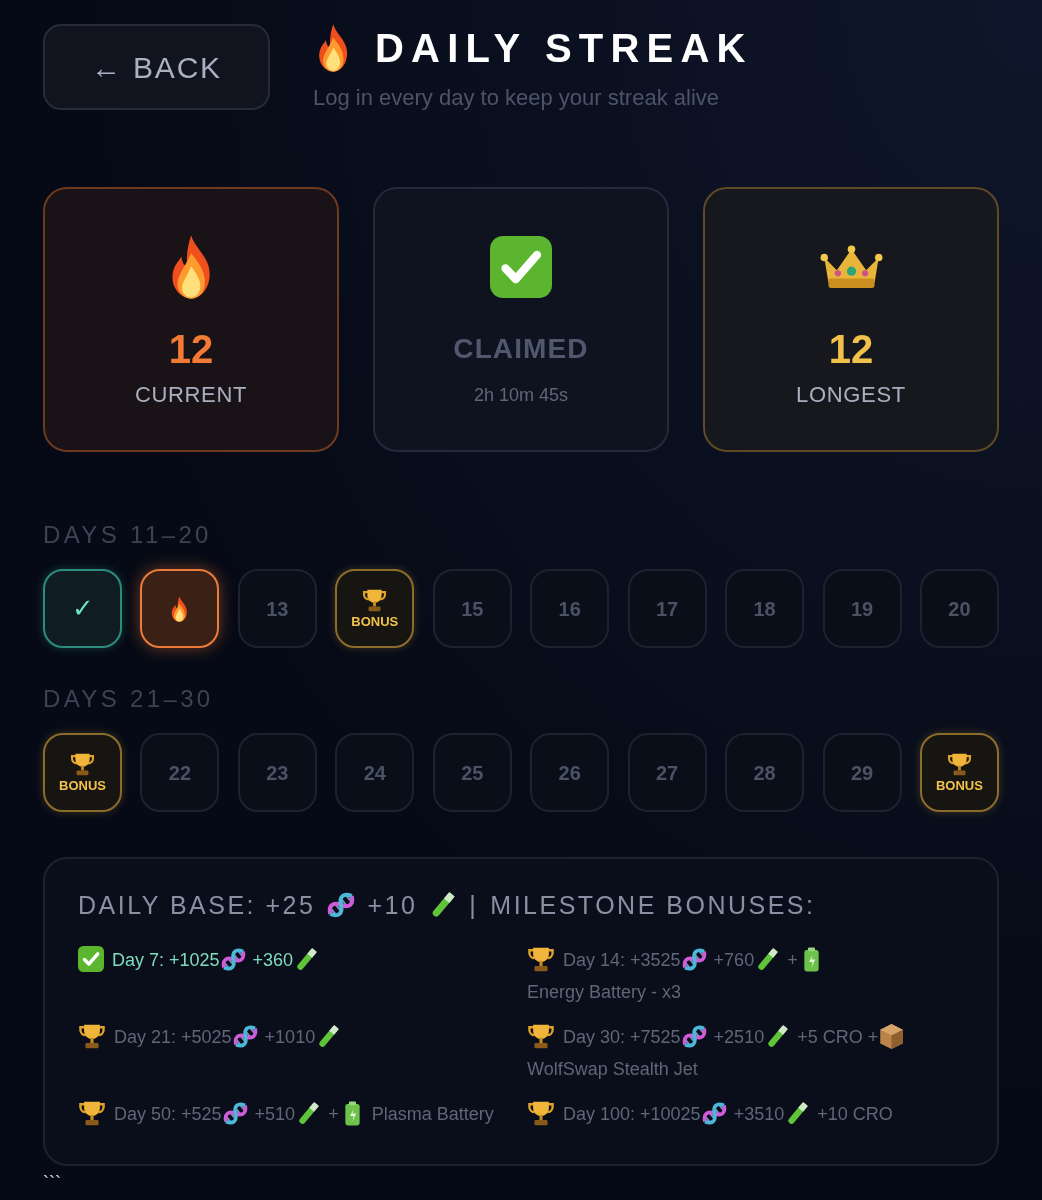  Describe the element at coordinates (128, 699) in the screenshot. I see `section-heading: DAYS 21–30` at that location.